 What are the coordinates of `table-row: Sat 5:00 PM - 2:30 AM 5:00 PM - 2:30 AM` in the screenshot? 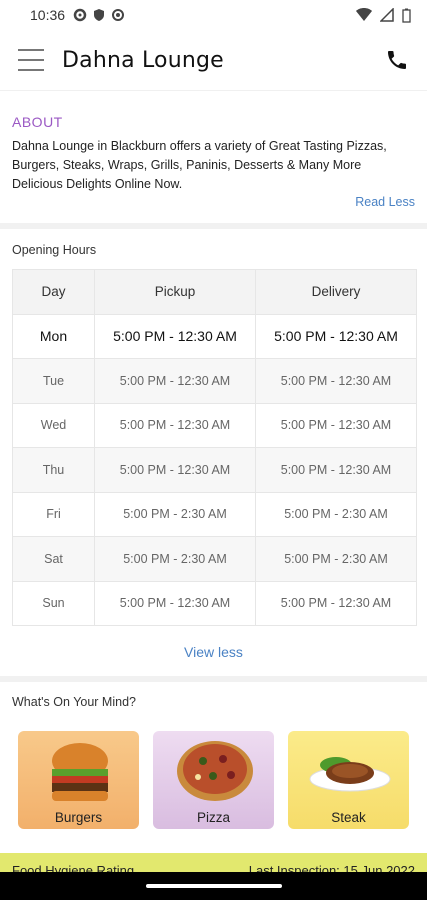 It's located at (214, 559).